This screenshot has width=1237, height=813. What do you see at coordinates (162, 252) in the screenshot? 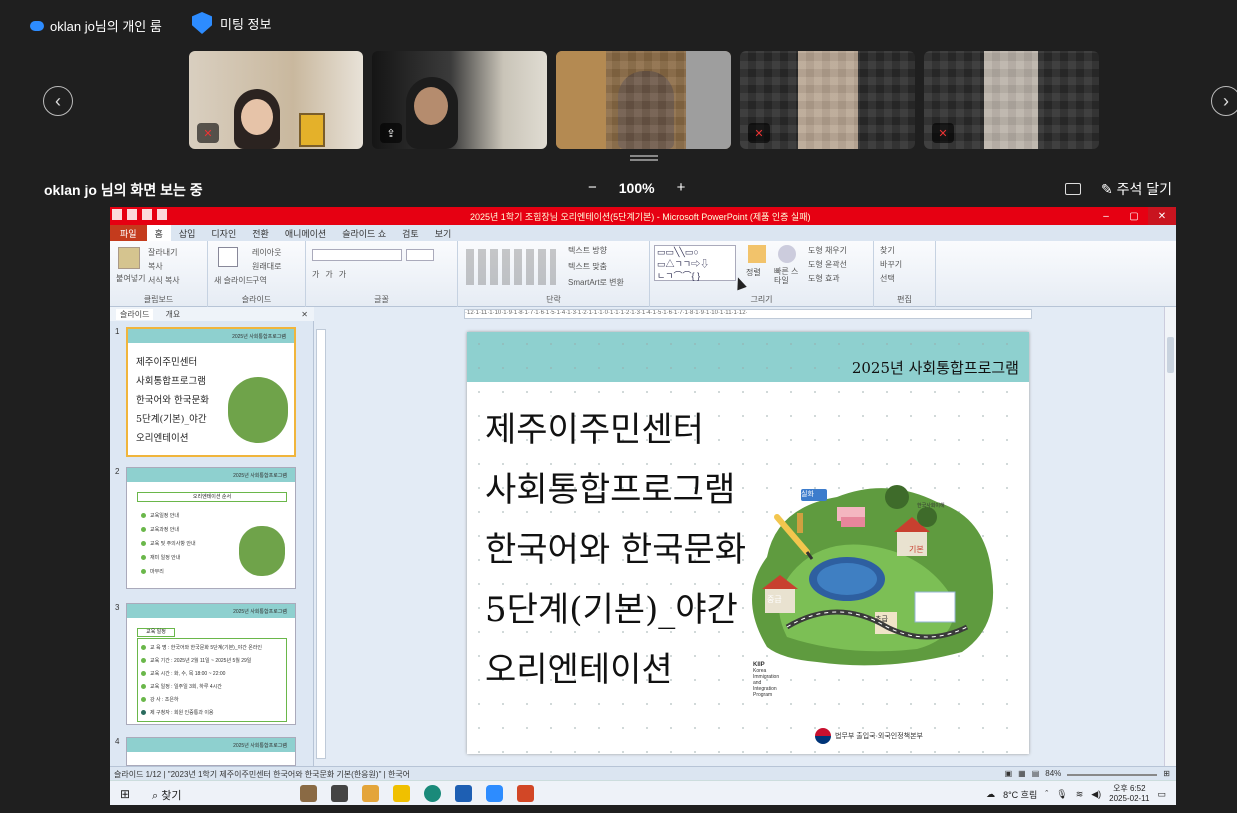
I see `cut-button: 잘라내기` at bounding box center [162, 252].